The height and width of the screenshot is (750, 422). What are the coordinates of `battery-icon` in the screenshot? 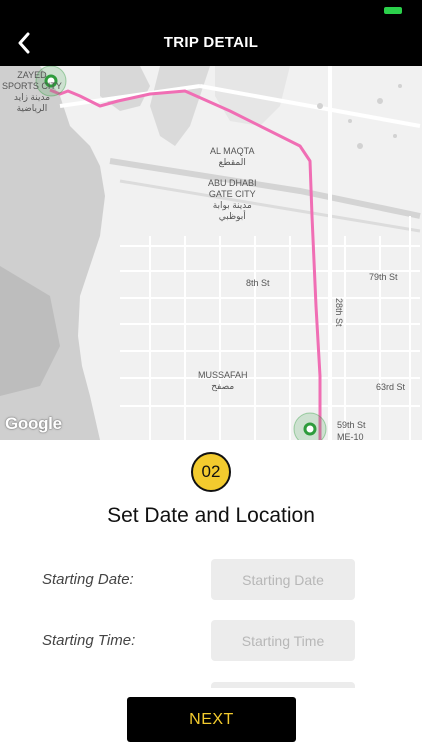 It's located at (393, 10).